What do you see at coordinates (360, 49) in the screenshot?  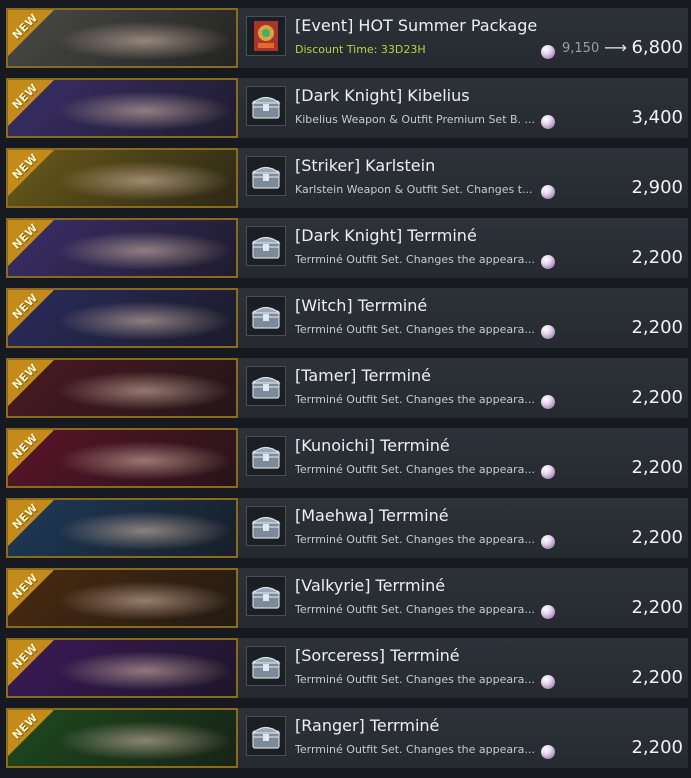 I see `discount-time: Discount Time: 33D23H` at bounding box center [360, 49].